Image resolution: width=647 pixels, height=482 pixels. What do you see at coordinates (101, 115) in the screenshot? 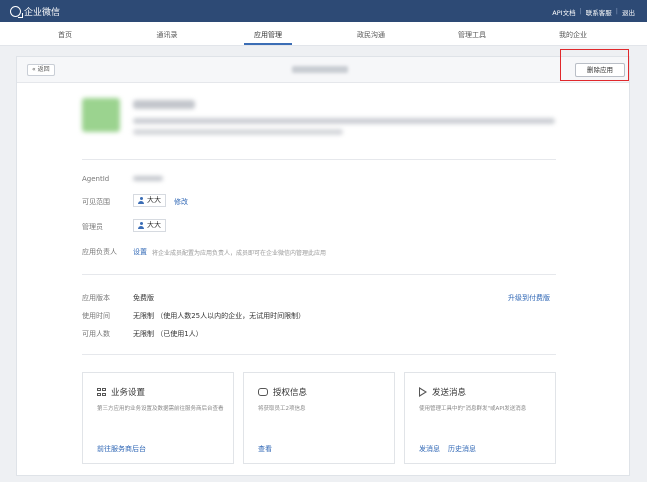
I see `app-icon-redacted` at bounding box center [101, 115].